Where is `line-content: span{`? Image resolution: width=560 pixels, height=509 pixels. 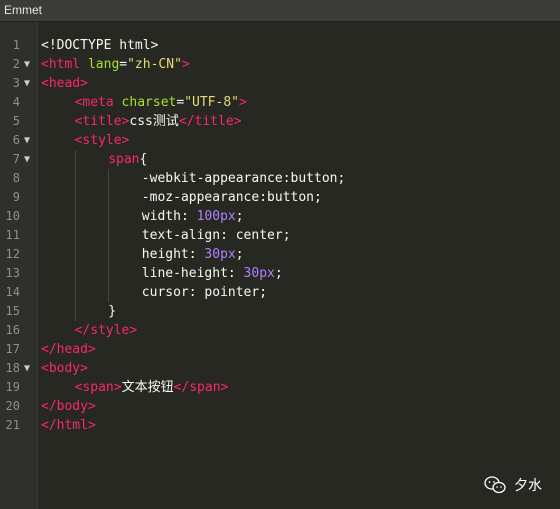 line-content: span{ is located at coordinates (127, 159).